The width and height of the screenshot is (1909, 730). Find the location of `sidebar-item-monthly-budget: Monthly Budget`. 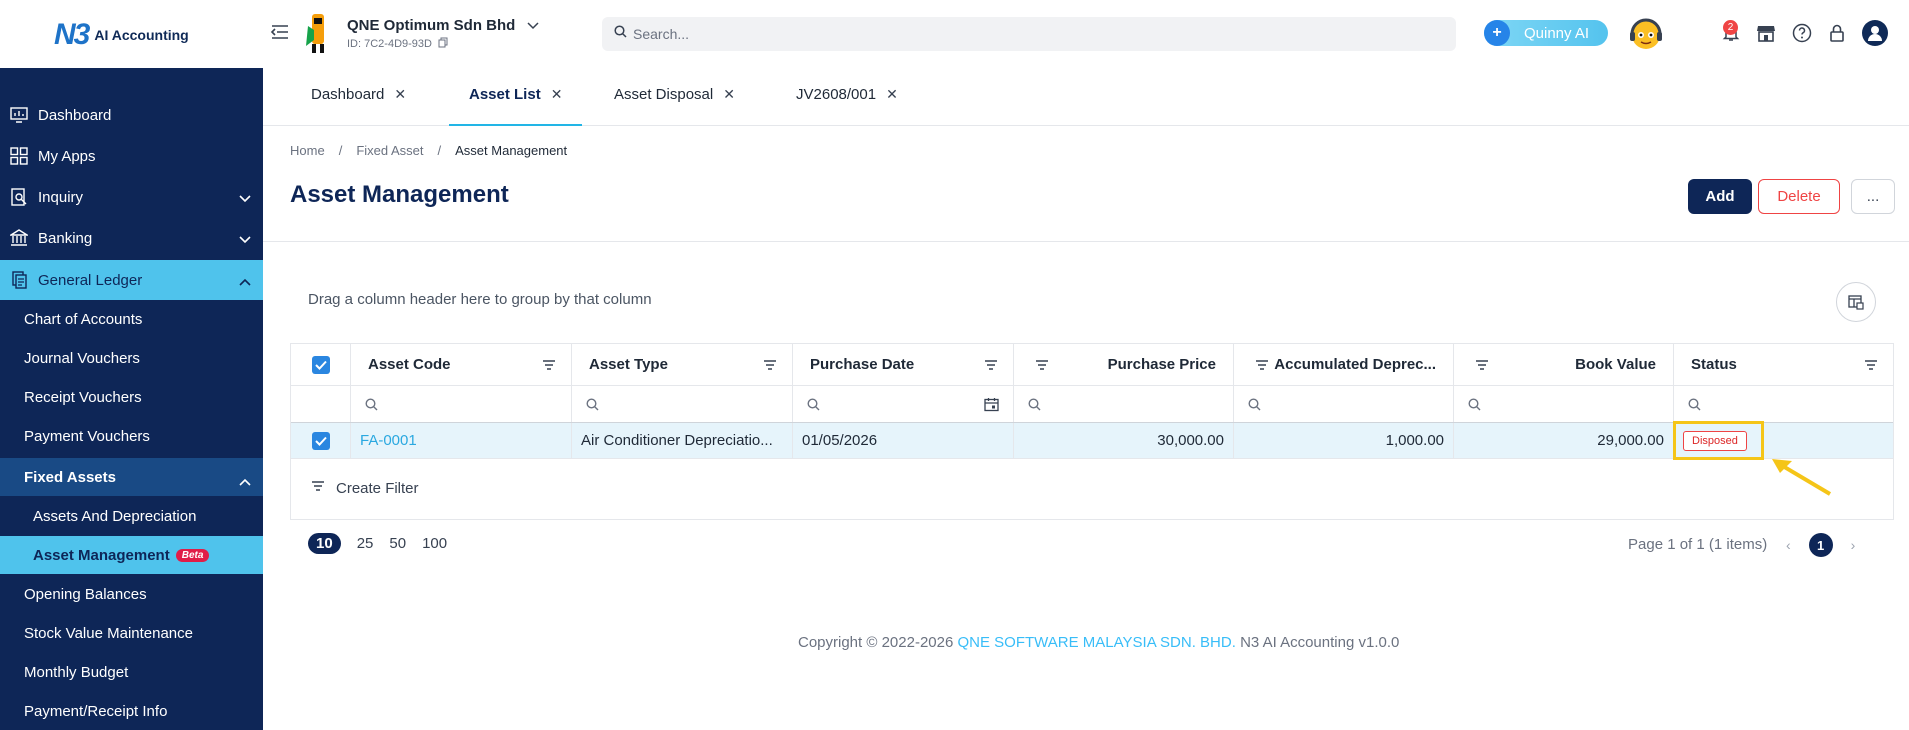

sidebar-item-monthly-budget: Monthly Budget is located at coordinates (131, 672).